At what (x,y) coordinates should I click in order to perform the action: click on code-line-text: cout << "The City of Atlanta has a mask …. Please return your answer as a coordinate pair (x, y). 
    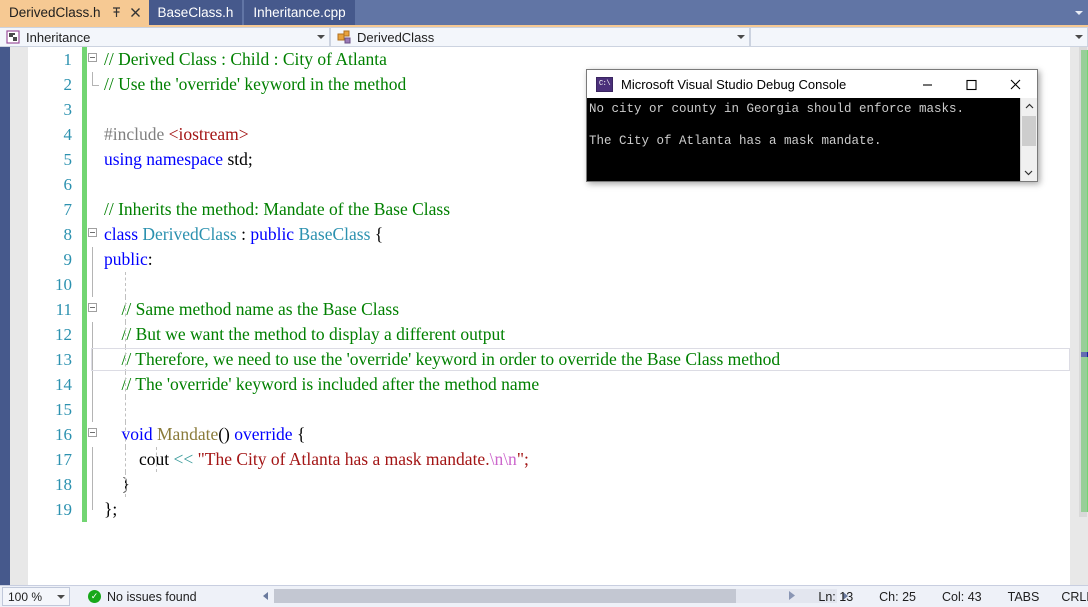
    Looking at the image, I should click on (585, 459).